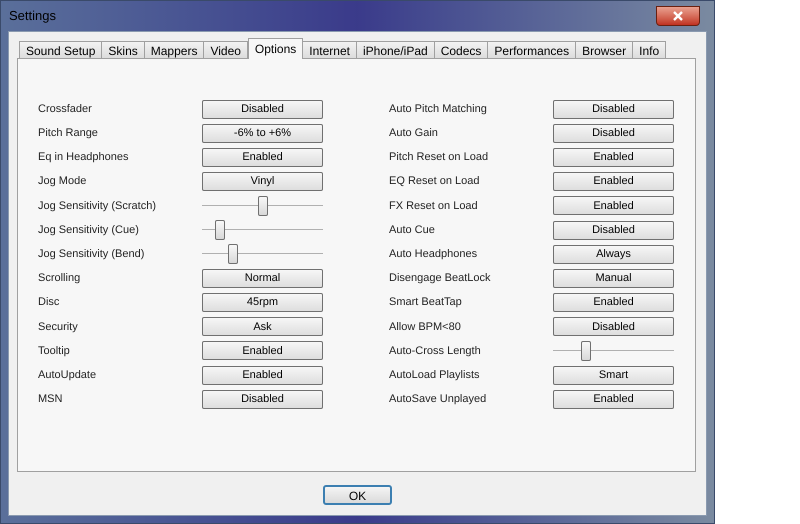 The image size is (800, 524). I want to click on option-label: AutoSave Unplayed, so click(438, 400).